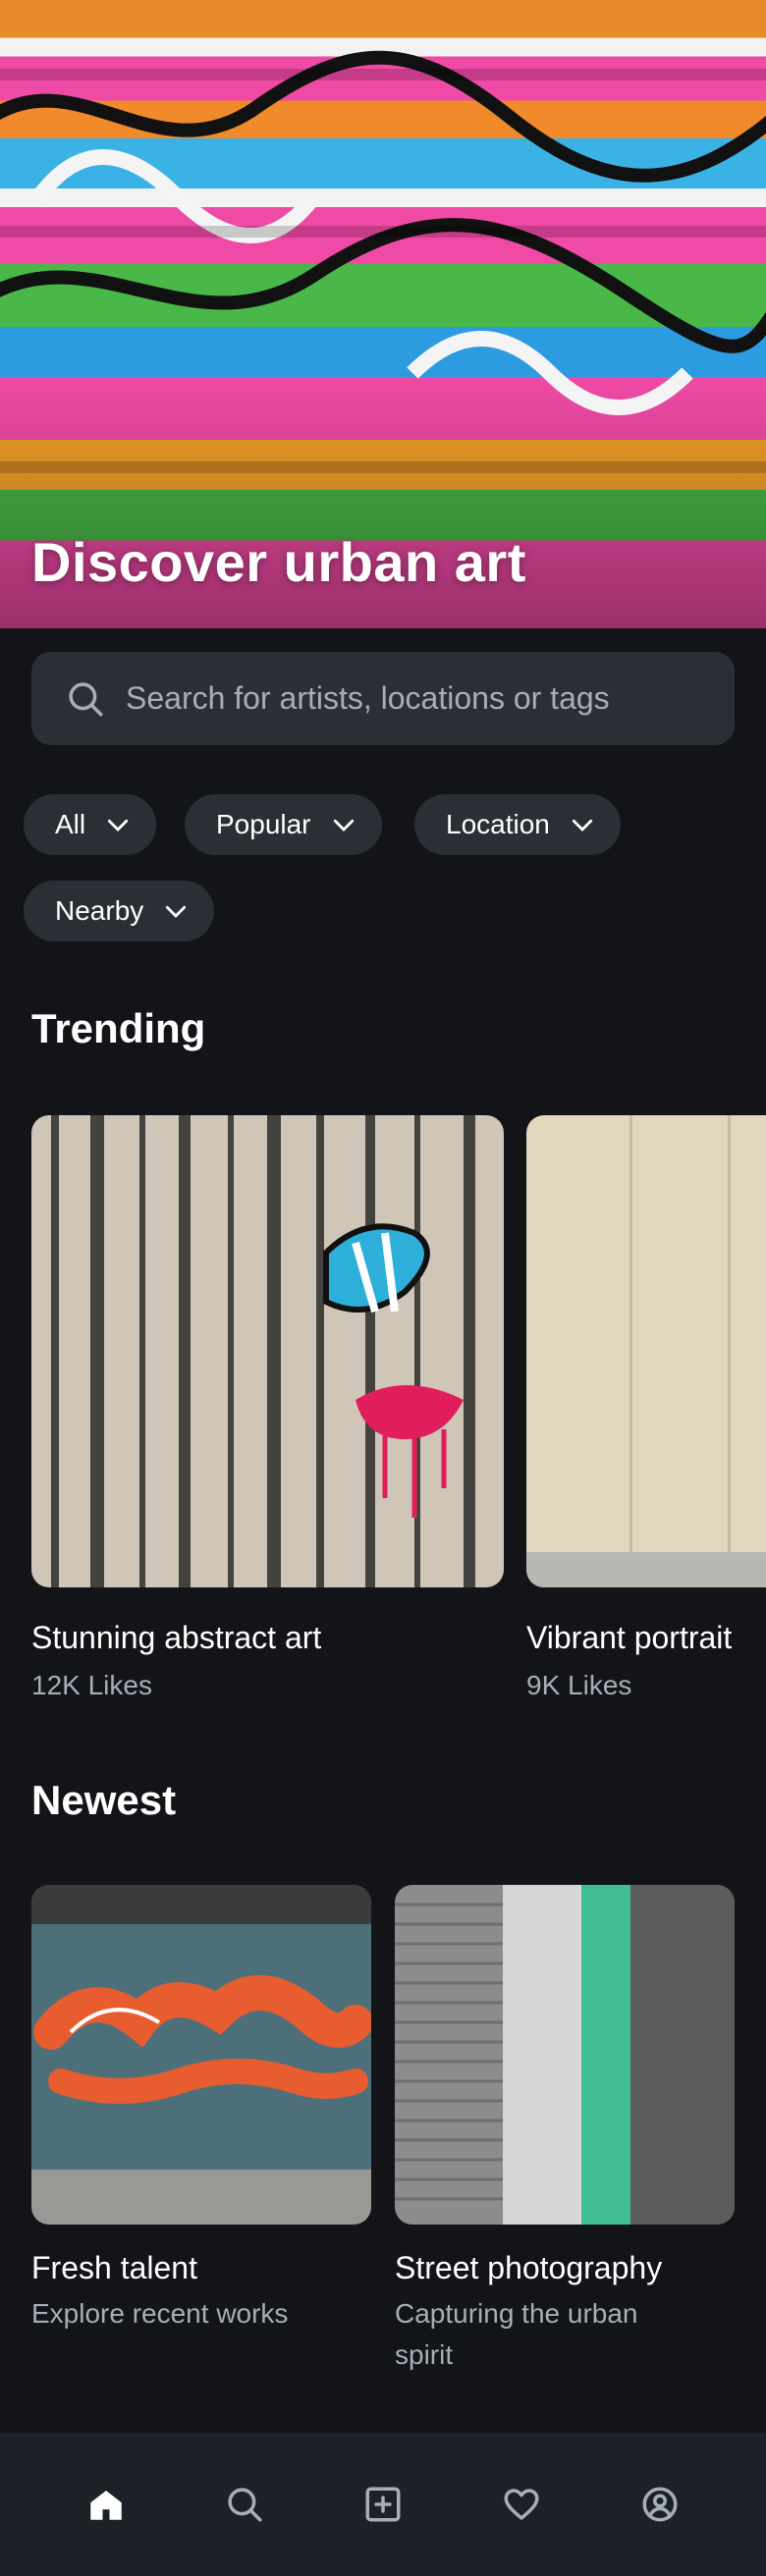 The height and width of the screenshot is (2576, 766). What do you see at coordinates (176, 1637) in the screenshot?
I see `trending-card-title-1: Stunning abstract art` at bounding box center [176, 1637].